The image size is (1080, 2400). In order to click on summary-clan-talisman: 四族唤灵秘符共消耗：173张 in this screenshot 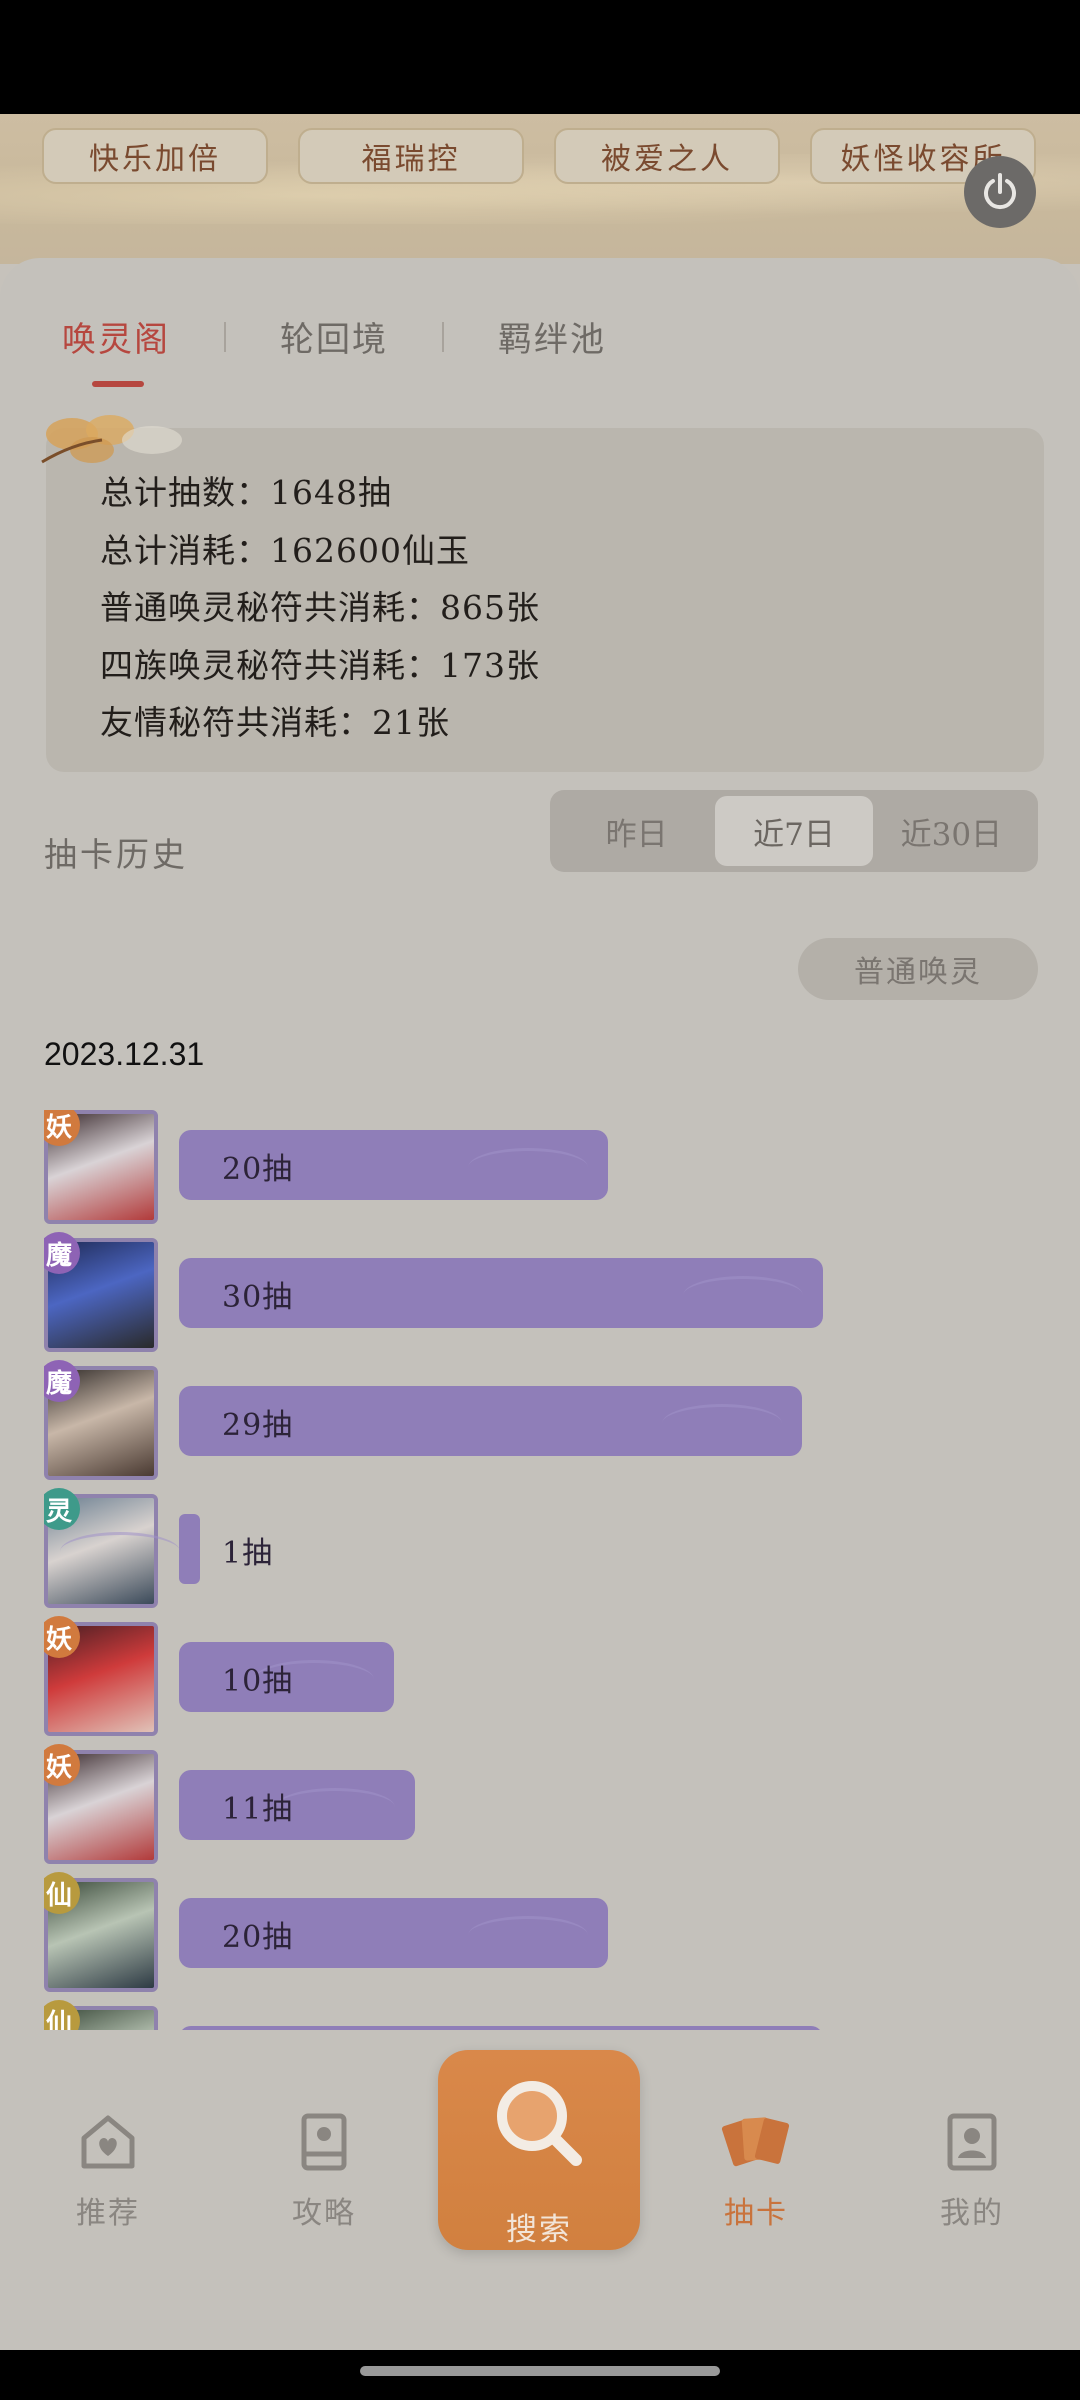, I will do `click(320, 665)`.